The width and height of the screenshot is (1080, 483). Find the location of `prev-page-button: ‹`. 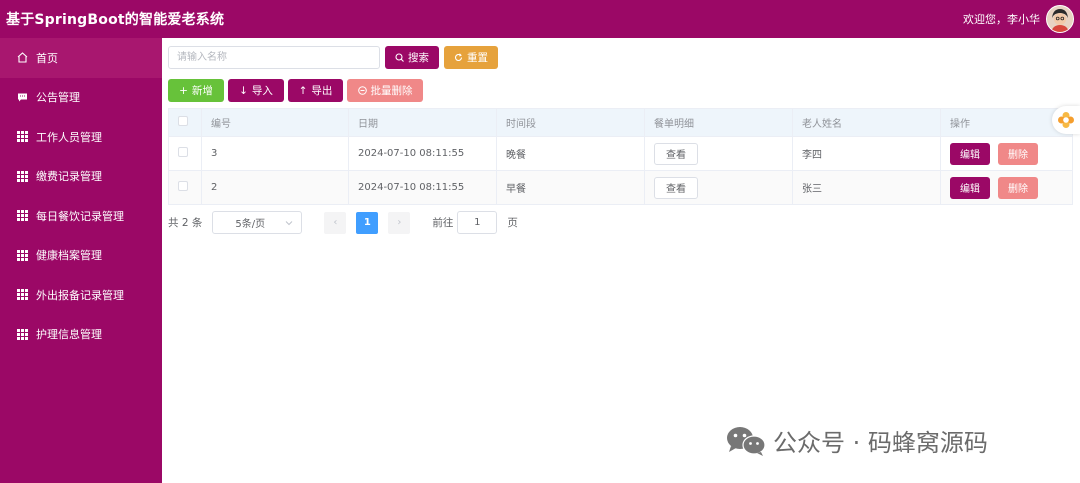

prev-page-button: ‹ is located at coordinates (335, 222).